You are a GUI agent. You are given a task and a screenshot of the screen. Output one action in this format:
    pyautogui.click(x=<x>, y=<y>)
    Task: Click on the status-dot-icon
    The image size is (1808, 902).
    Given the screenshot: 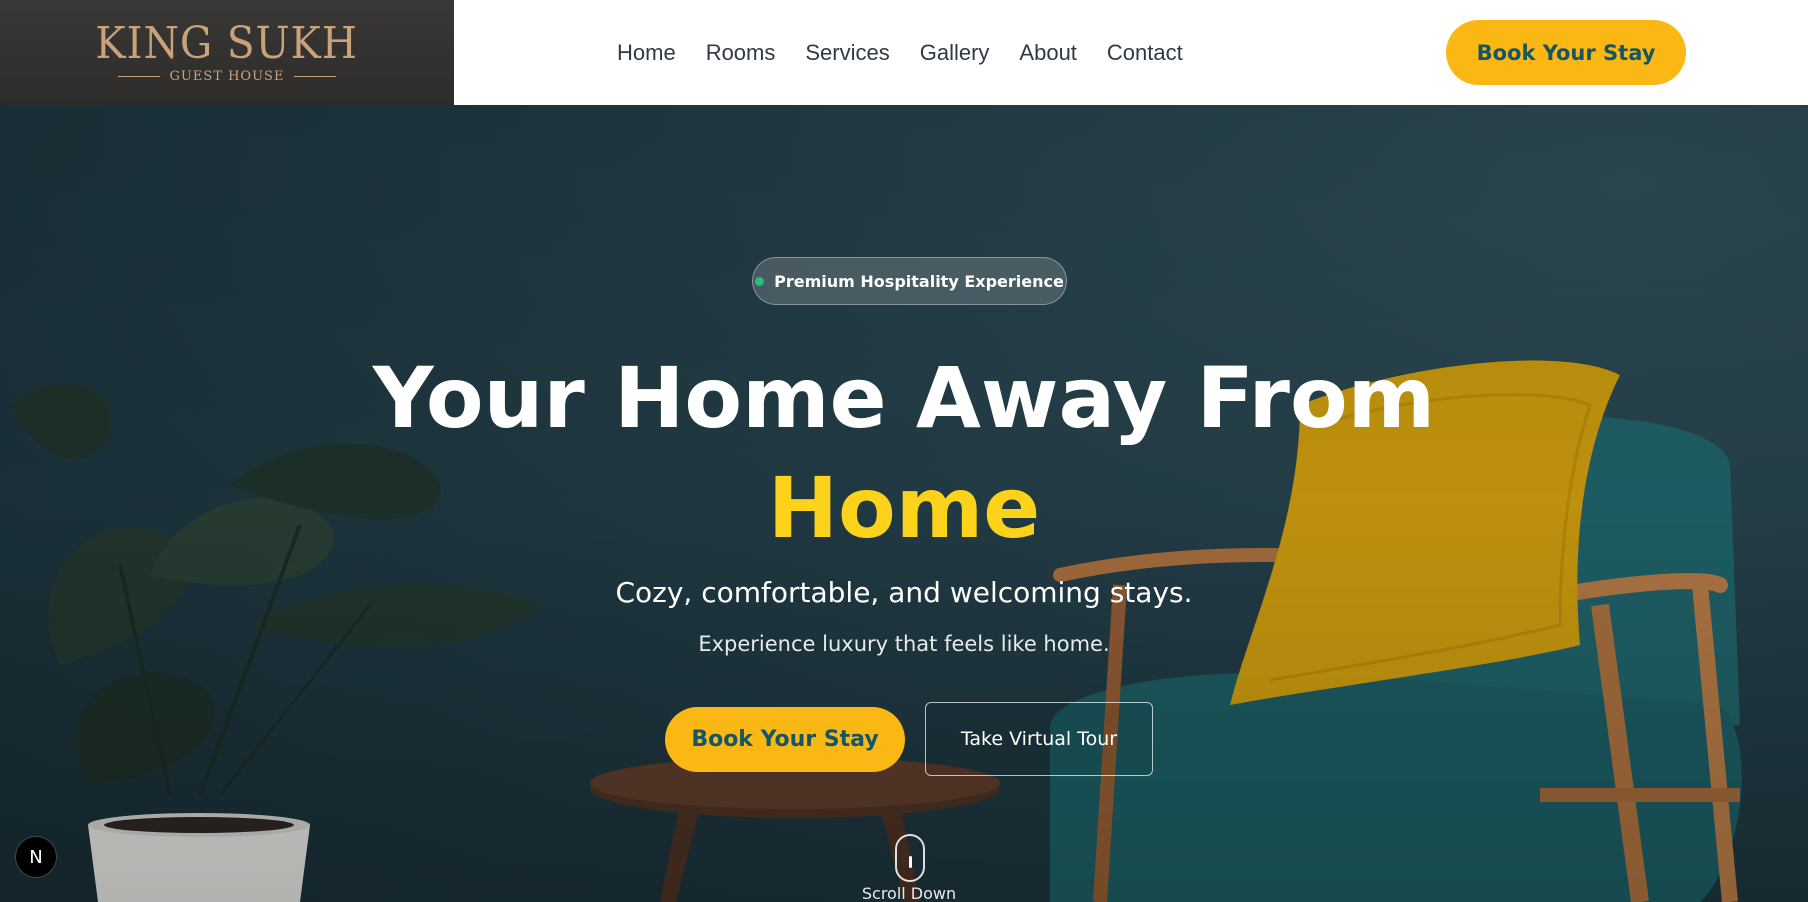 What is the action you would take?
    pyautogui.click(x=760, y=281)
    